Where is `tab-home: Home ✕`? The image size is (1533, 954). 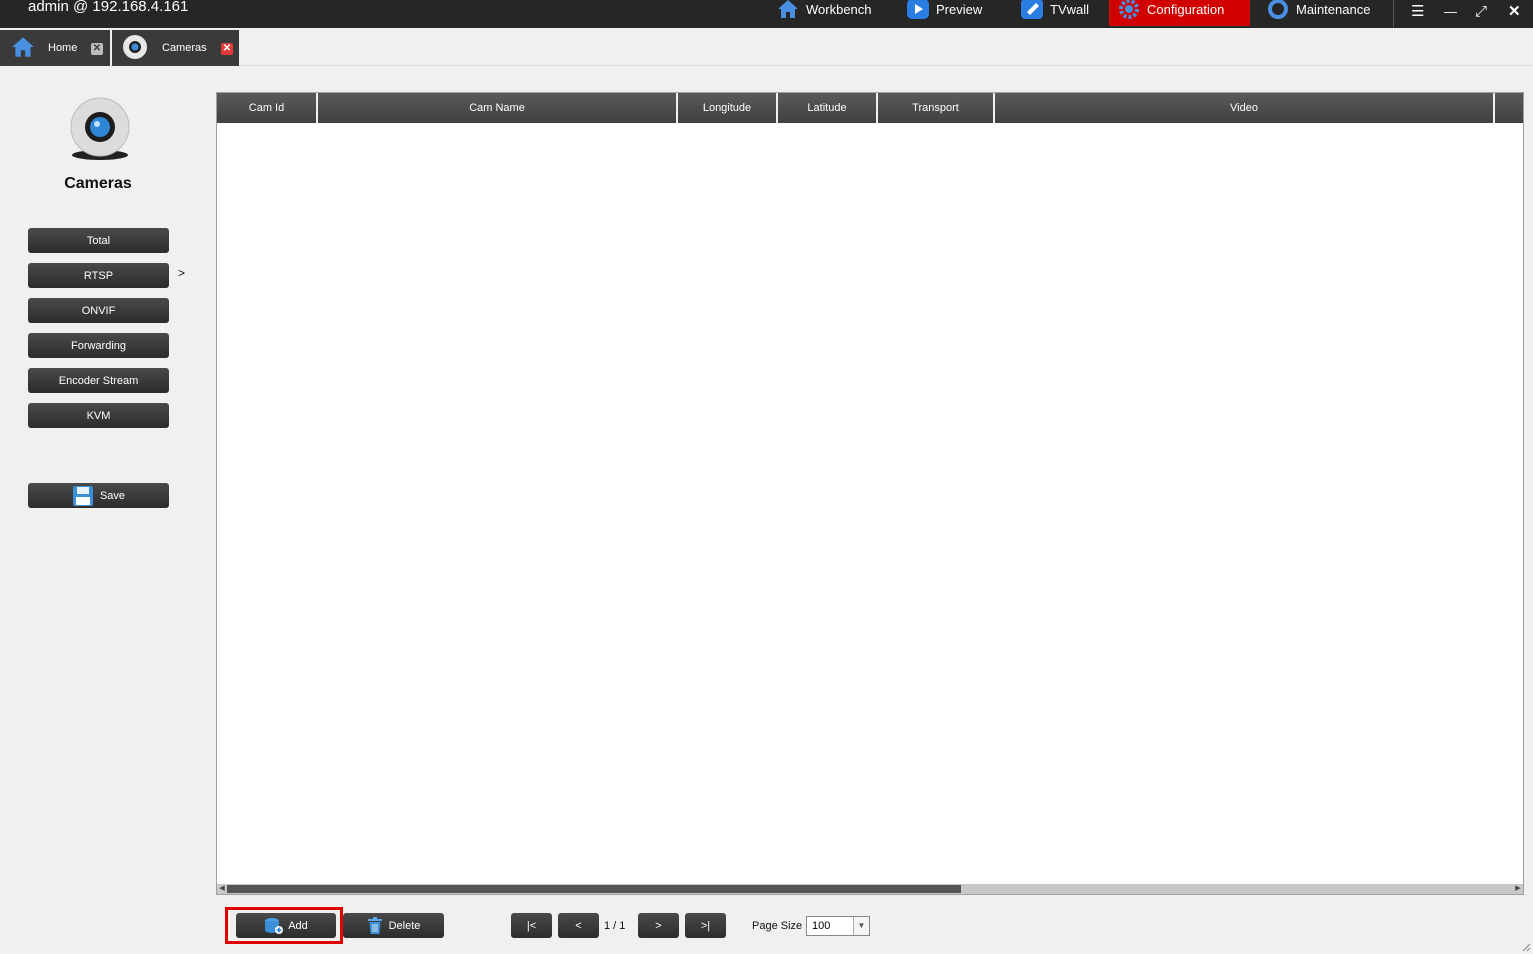 tab-home: Home ✕ is located at coordinates (55, 48).